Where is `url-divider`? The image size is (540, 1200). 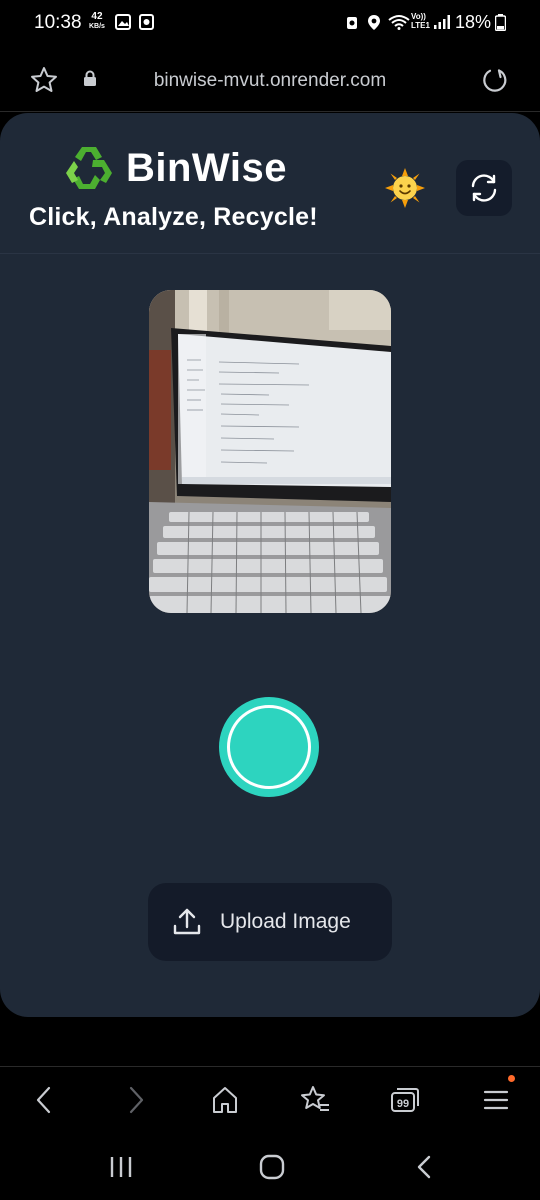 url-divider is located at coordinates (270, 111).